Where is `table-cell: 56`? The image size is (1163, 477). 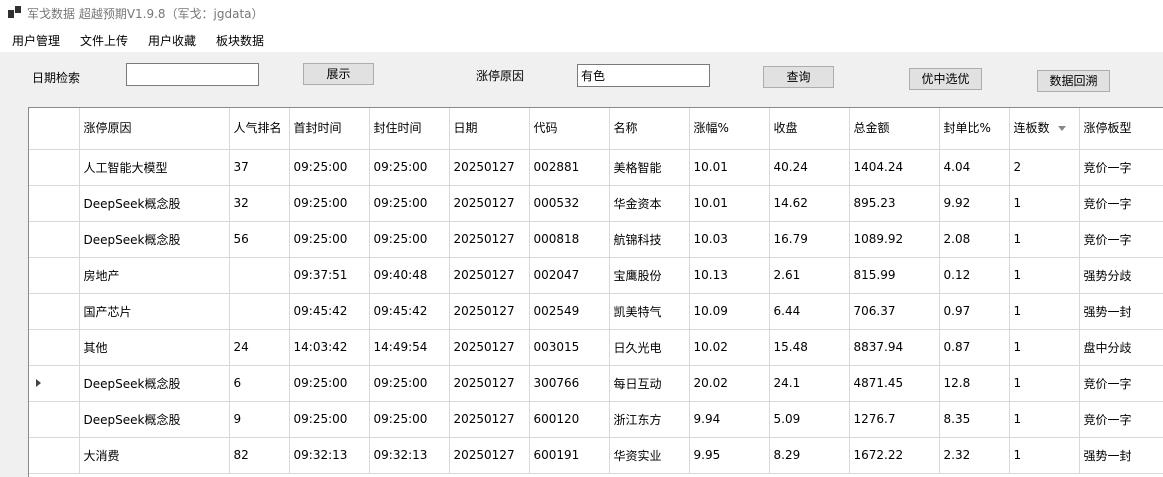 table-cell: 56 is located at coordinates (259, 239).